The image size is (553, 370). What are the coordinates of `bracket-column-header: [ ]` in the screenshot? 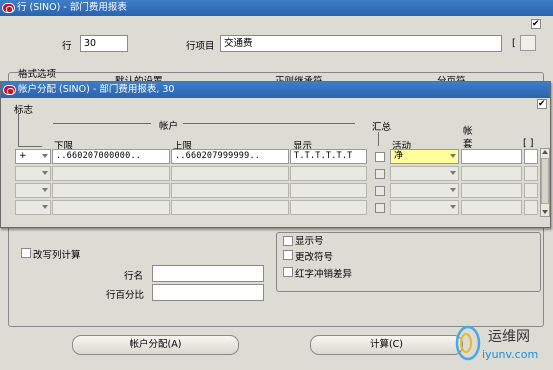 It's located at (528, 143).